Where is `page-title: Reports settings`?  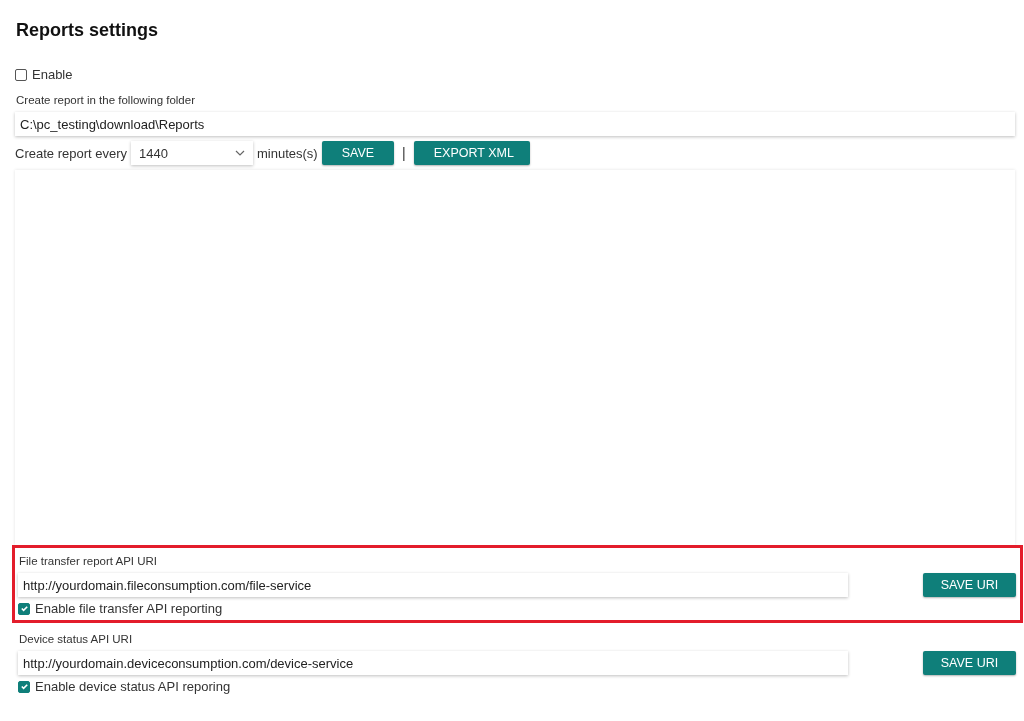 page-title: Reports settings is located at coordinates (88, 30).